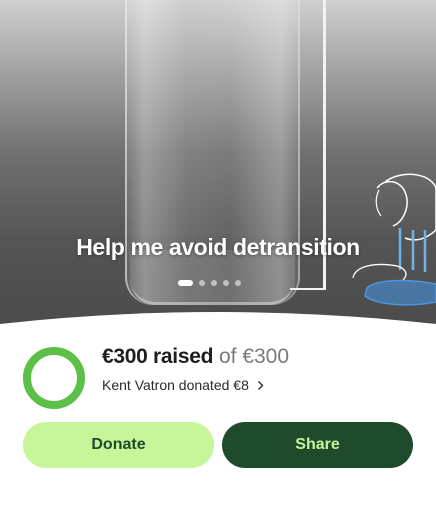 This screenshot has height=512, width=436. Describe the element at coordinates (158, 356) in the screenshot. I see `raised-amount: €300 raised` at that location.